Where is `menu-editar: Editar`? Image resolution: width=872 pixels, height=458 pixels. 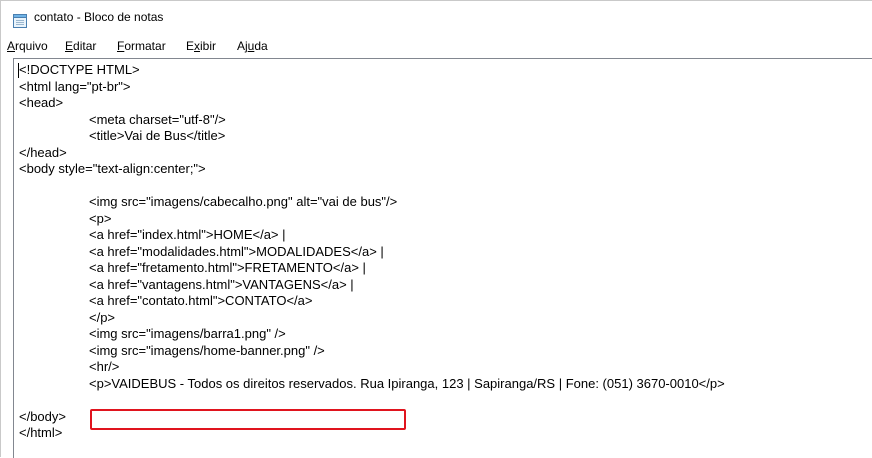
menu-editar: Editar is located at coordinates (80, 46).